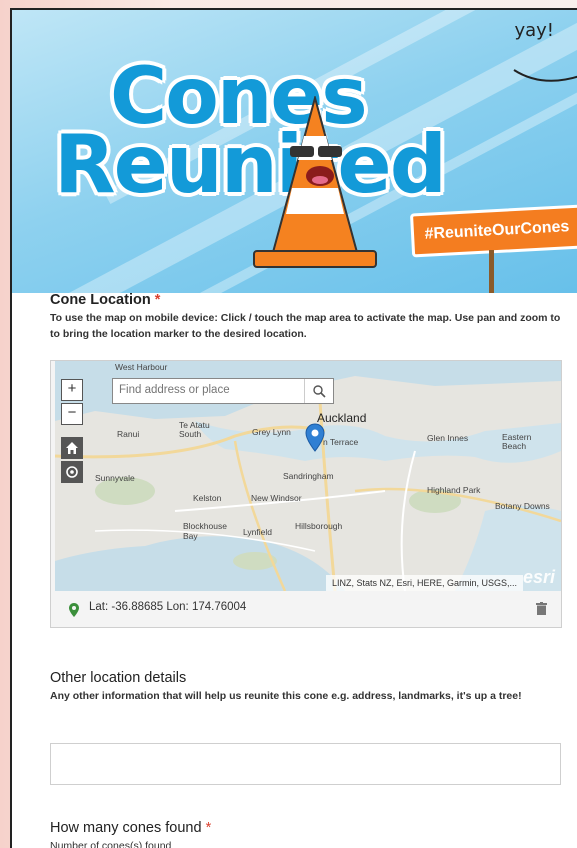 The width and height of the screenshot is (577, 848). I want to click on search-icon, so click(319, 391).